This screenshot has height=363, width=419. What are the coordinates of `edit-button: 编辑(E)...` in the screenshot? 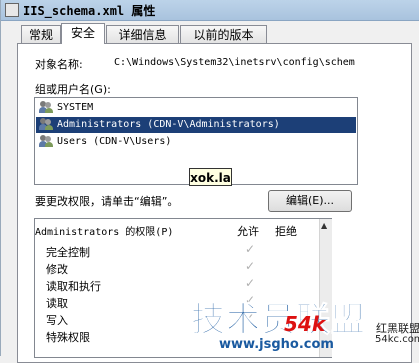 It's located at (310, 201).